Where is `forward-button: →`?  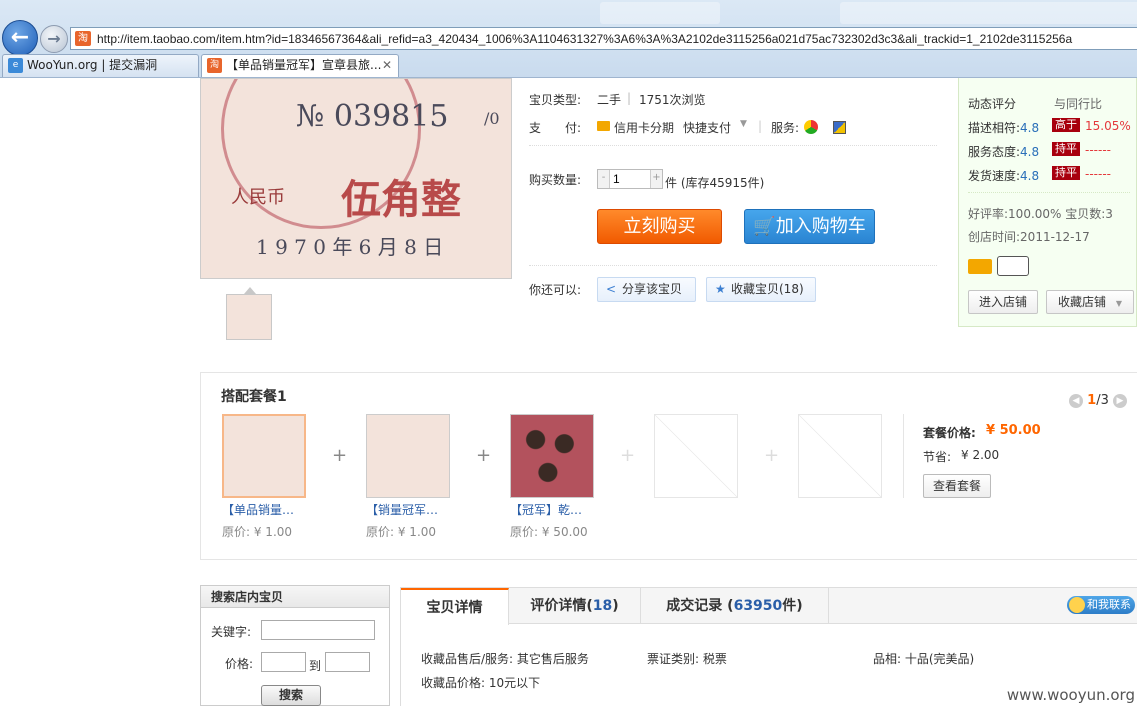 forward-button: → is located at coordinates (54, 39).